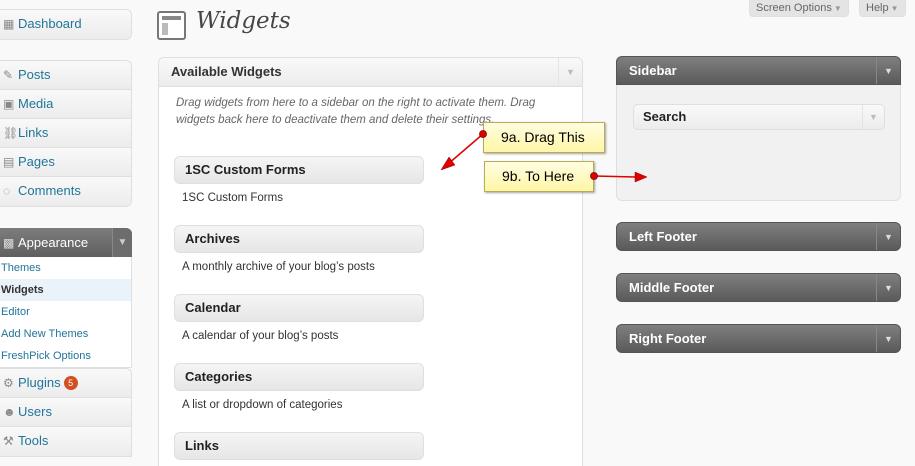  What do you see at coordinates (794, 8) in the screenshot?
I see `screen-options-label: Screen Options` at bounding box center [794, 8].